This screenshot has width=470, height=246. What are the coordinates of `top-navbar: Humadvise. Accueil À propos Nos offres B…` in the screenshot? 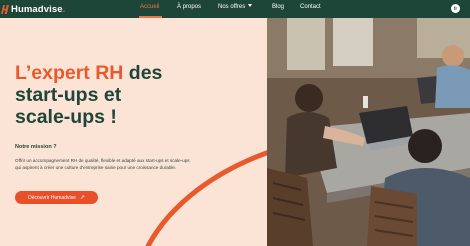 It's located at (235, 9).